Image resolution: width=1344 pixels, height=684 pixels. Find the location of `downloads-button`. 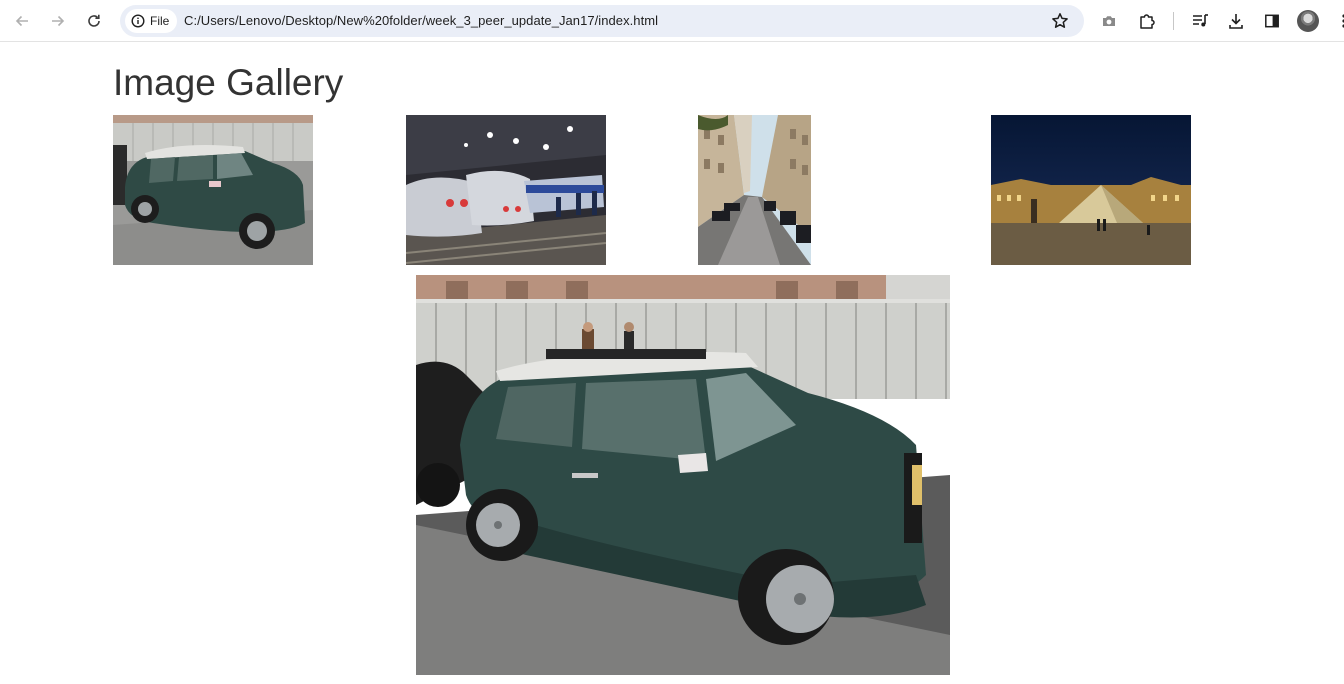

downloads-button is located at coordinates (1236, 21).